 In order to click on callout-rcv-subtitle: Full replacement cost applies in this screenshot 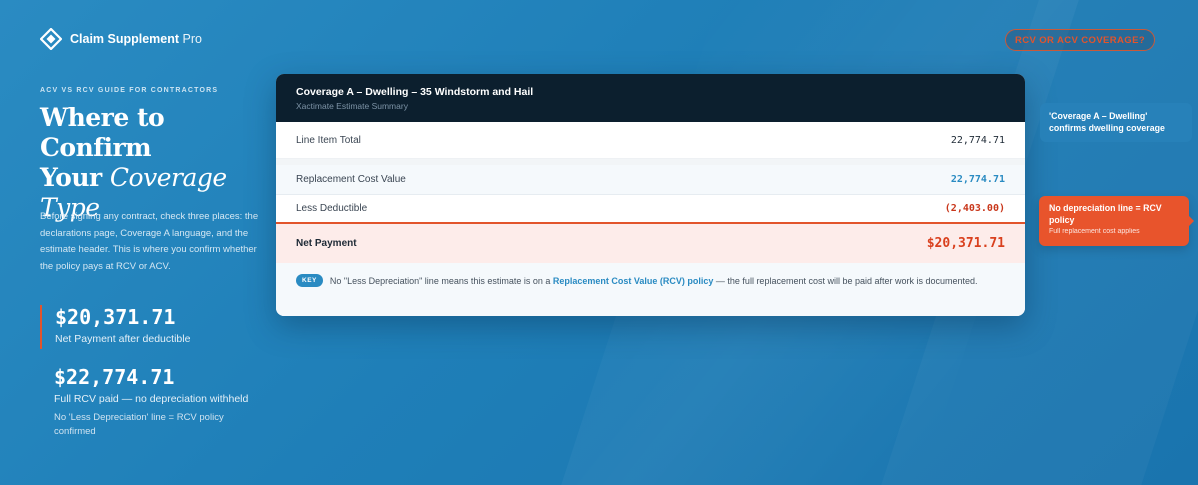, I will do `click(1094, 231)`.